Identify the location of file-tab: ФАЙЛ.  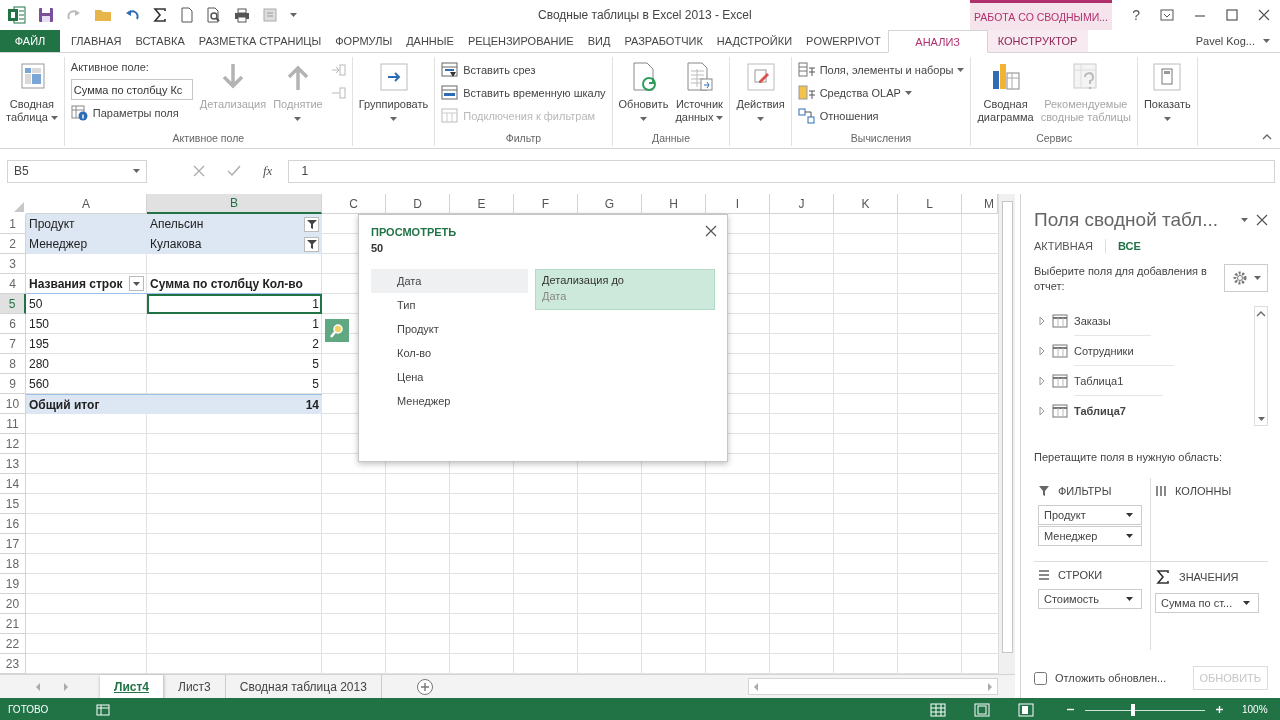
(30, 41).